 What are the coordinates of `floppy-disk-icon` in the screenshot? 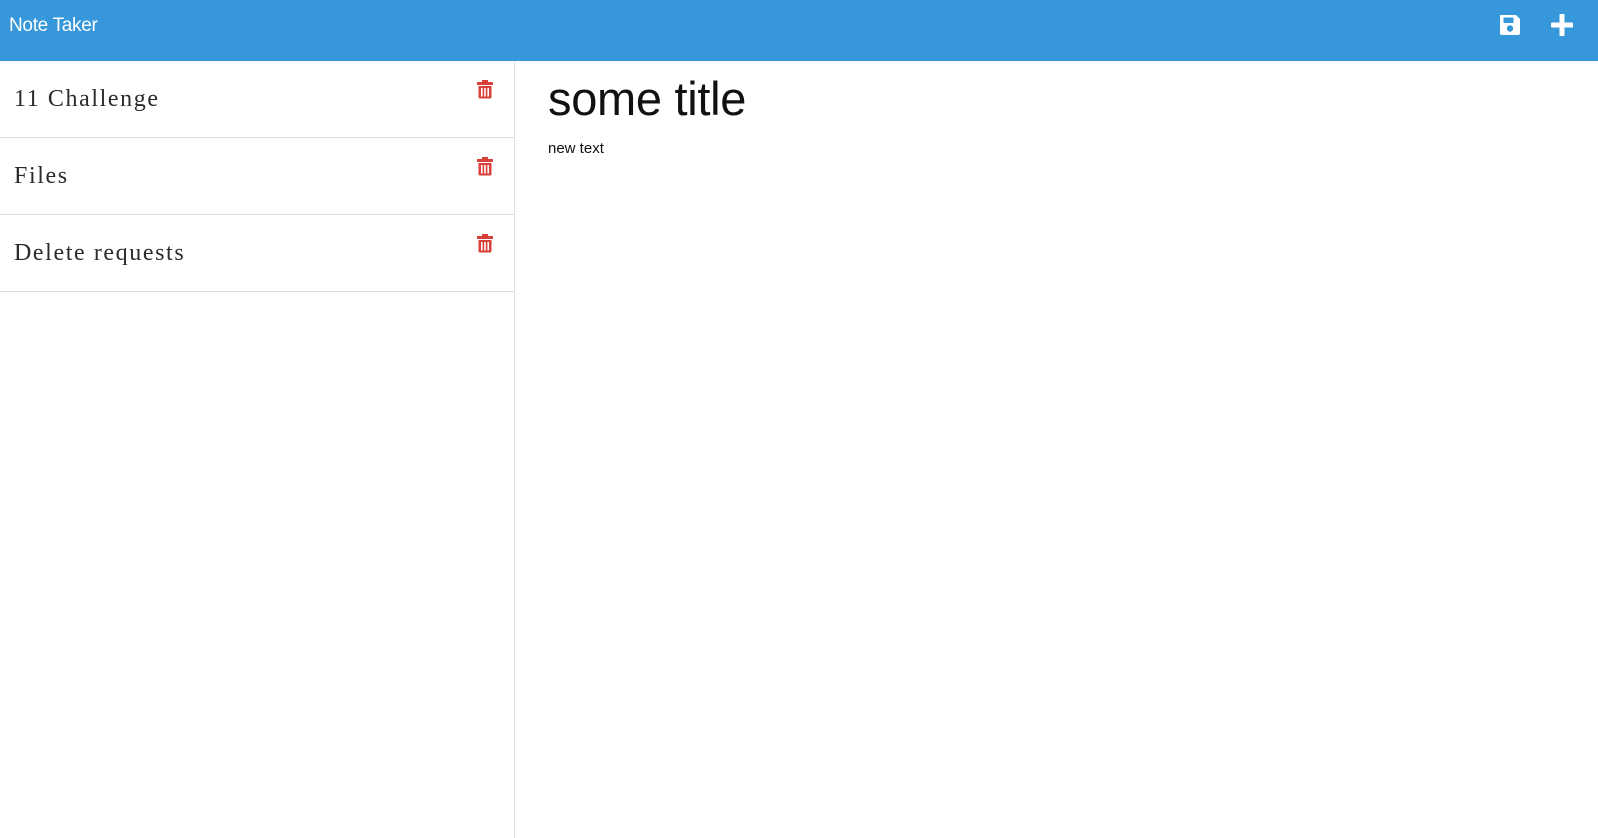 It's located at (1510, 25).